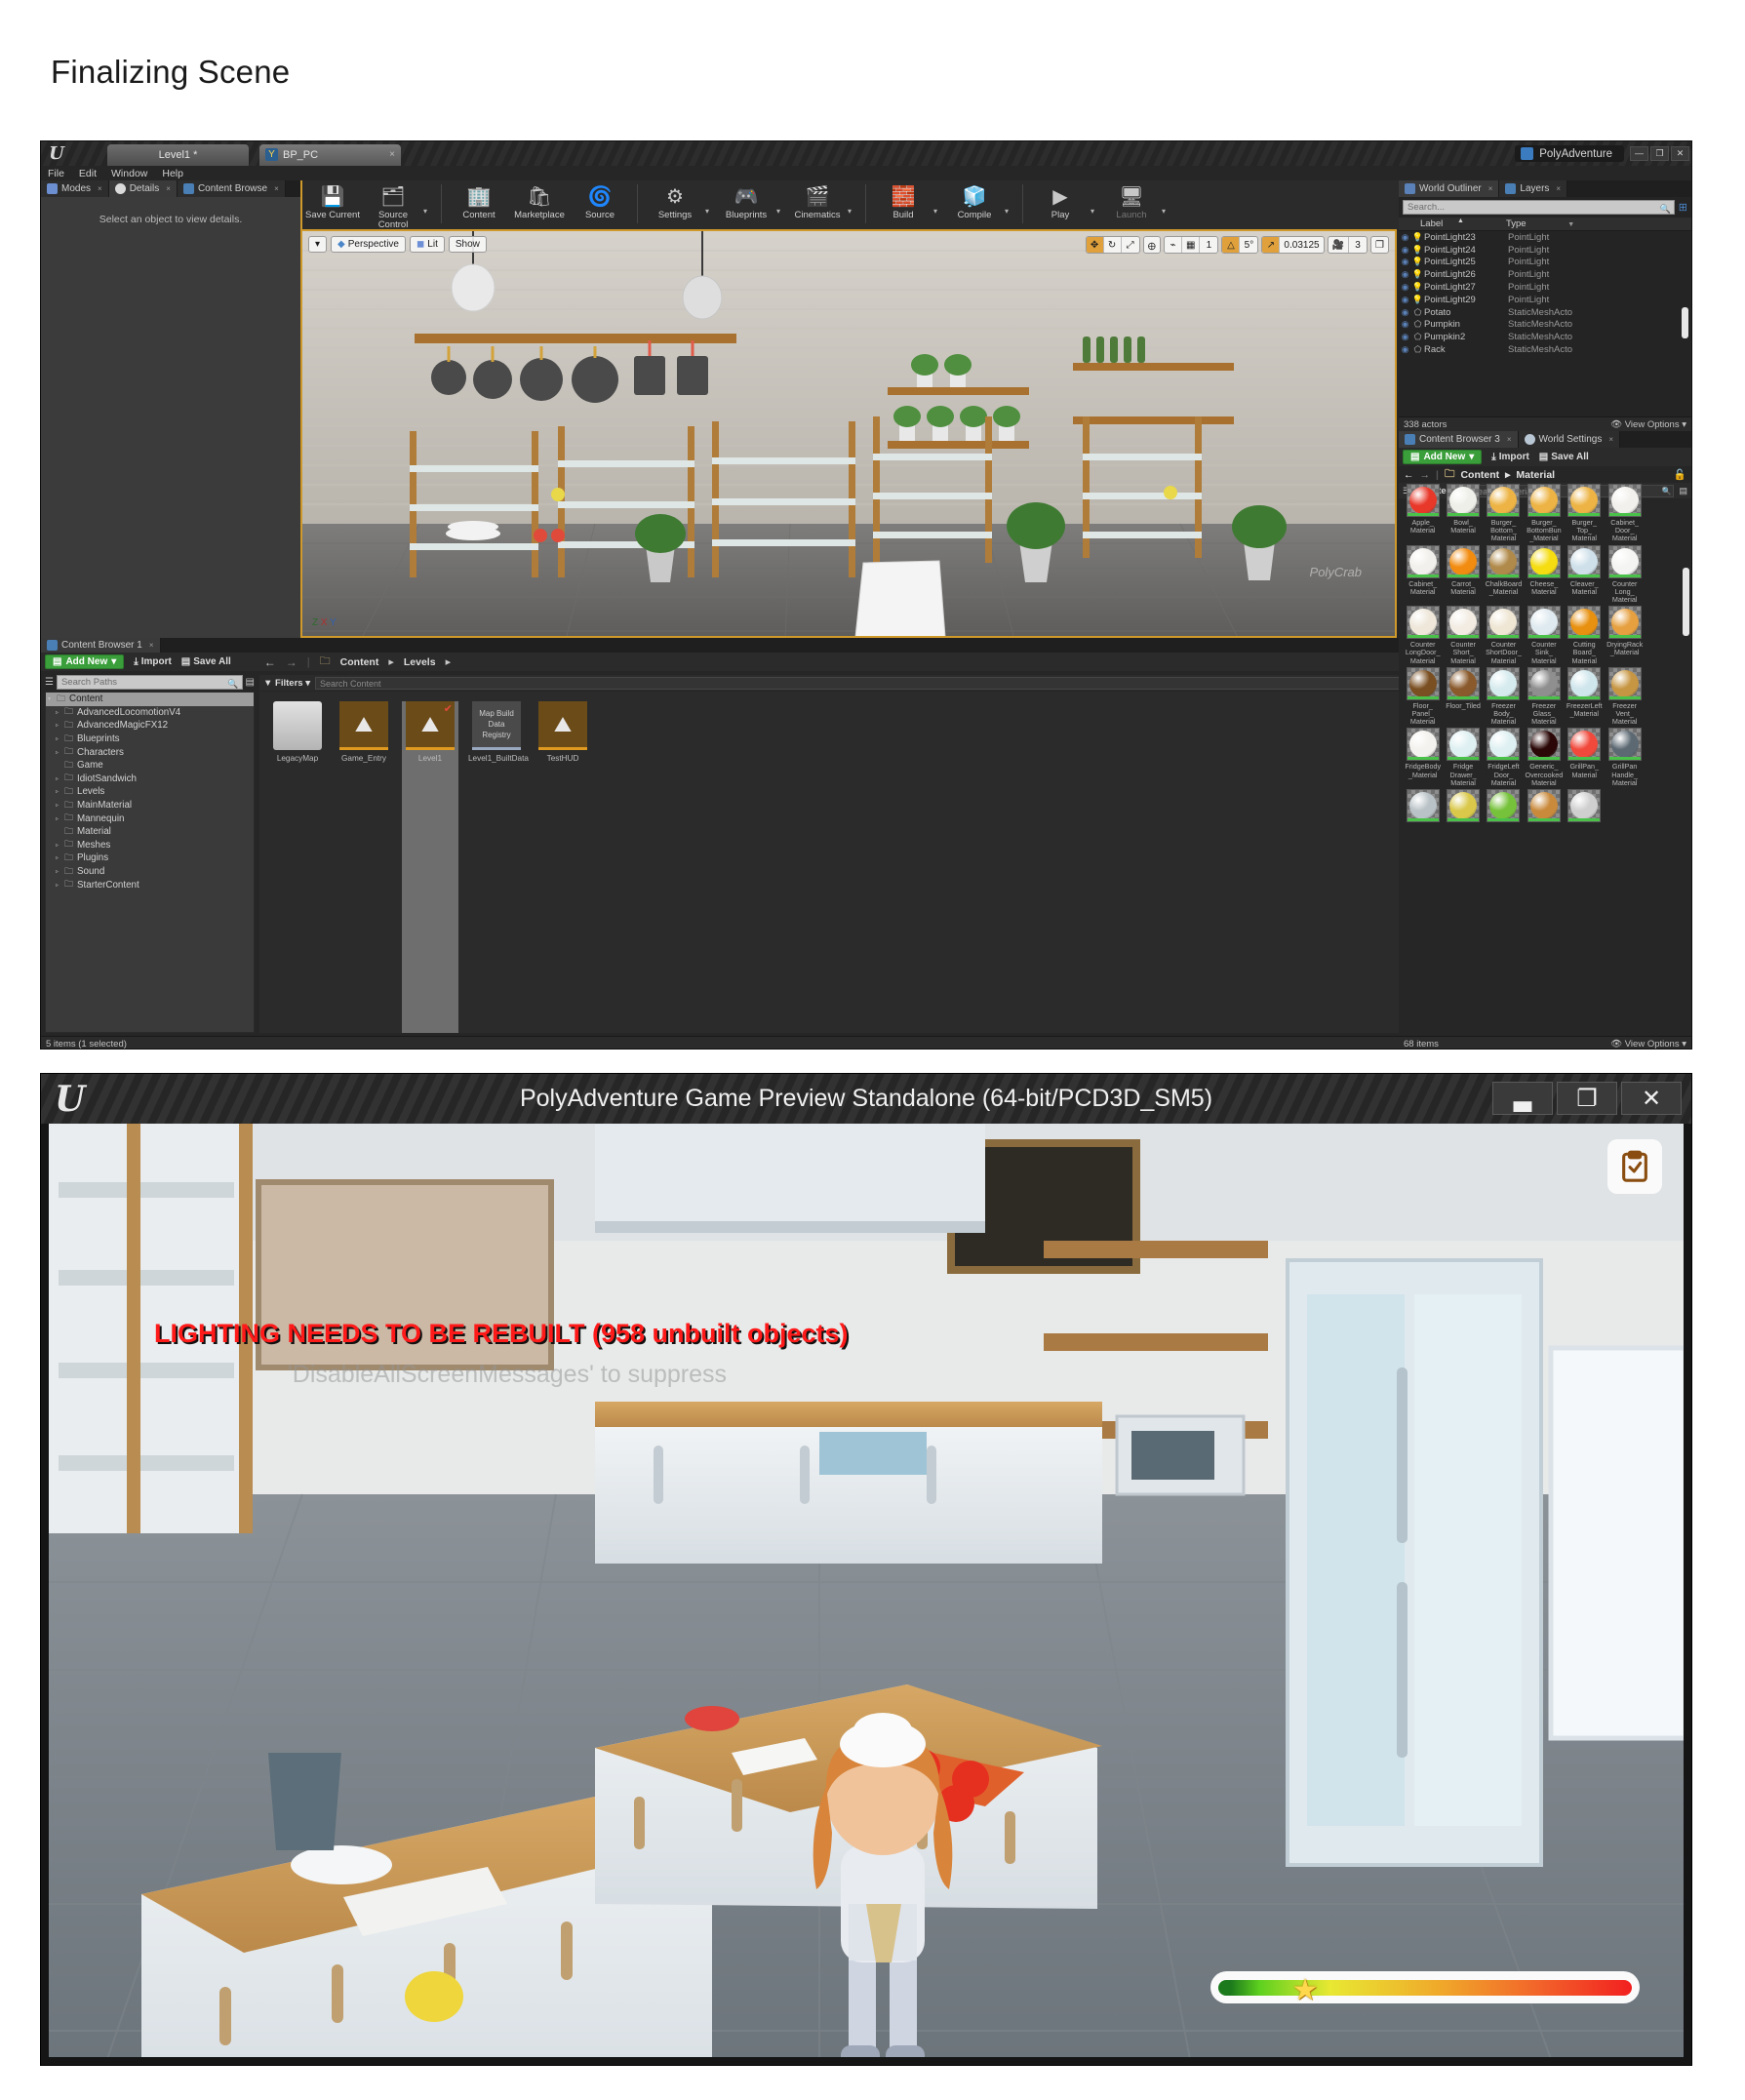 This screenshot has height=2100, width=1745. Describe the element at coordinates (1585, 575) in the screenshot. I see `material-asset: Cleaver_ Material` at that location.